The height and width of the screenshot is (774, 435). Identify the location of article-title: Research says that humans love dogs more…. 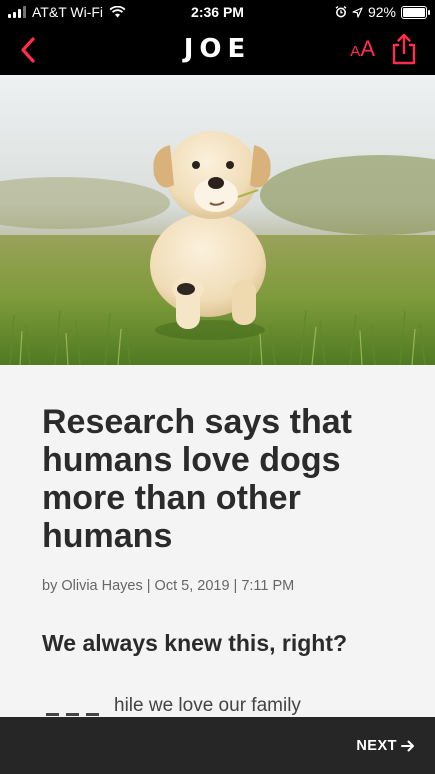
(197, 479).